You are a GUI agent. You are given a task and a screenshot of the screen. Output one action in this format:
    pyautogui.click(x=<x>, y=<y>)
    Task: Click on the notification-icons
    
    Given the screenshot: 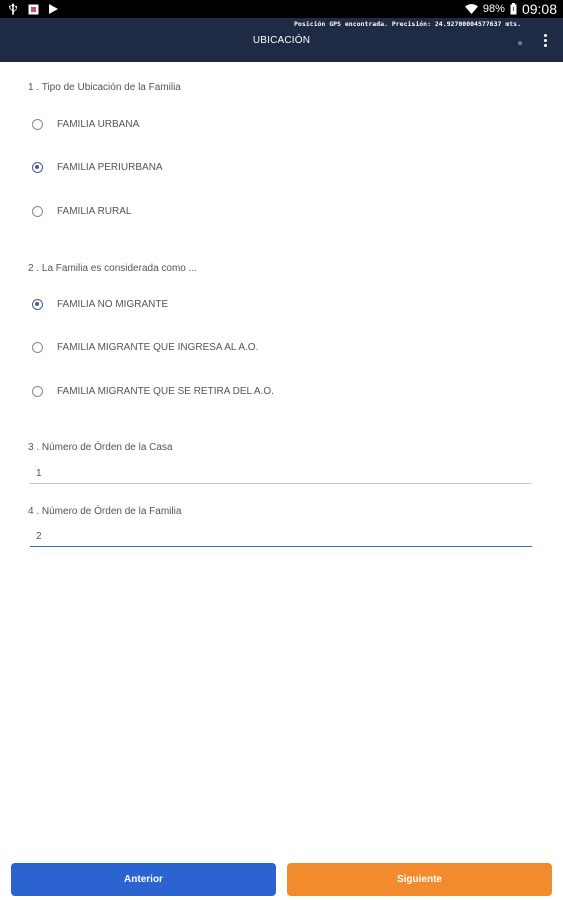 What is the action you would take?
    pyautogui.click(x=33, y=9)
    